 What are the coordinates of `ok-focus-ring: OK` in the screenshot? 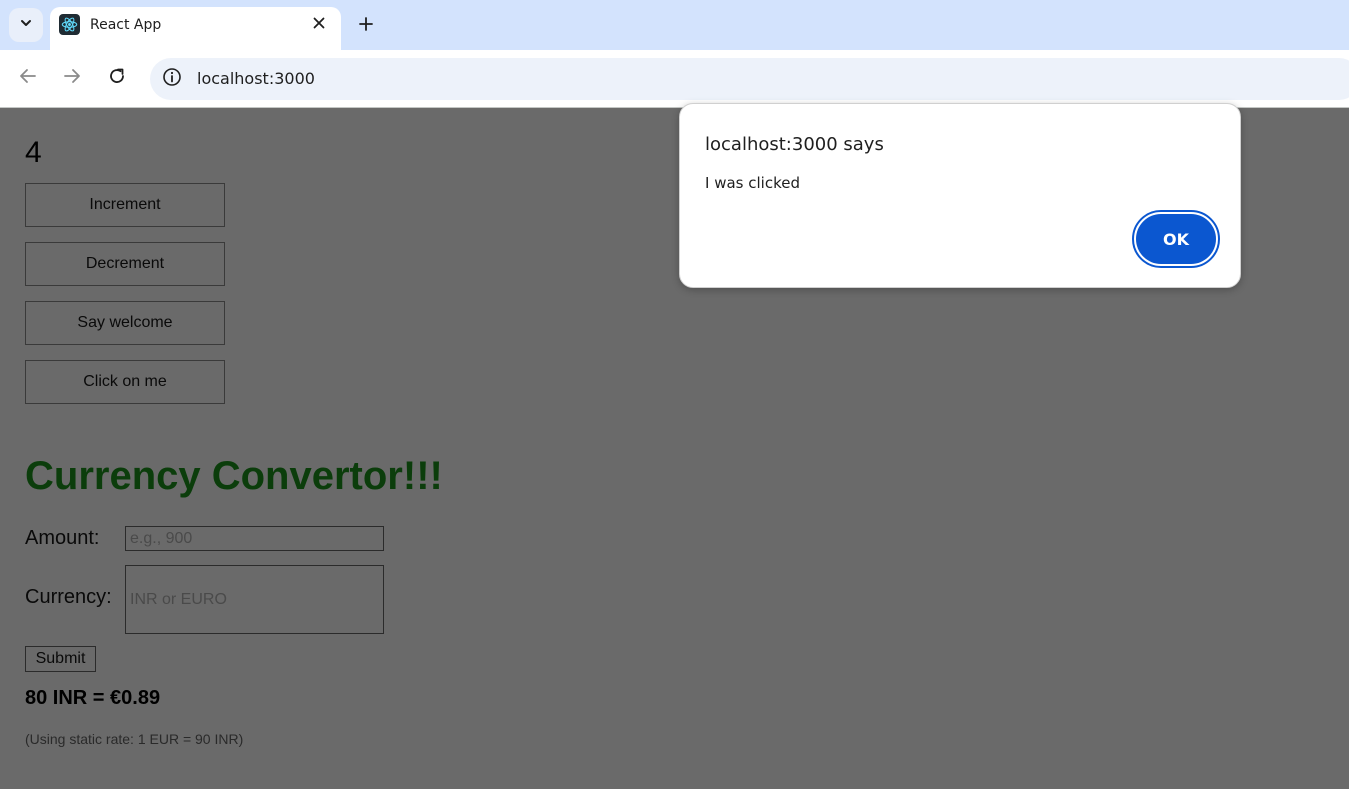 It's located at (1176, 239).